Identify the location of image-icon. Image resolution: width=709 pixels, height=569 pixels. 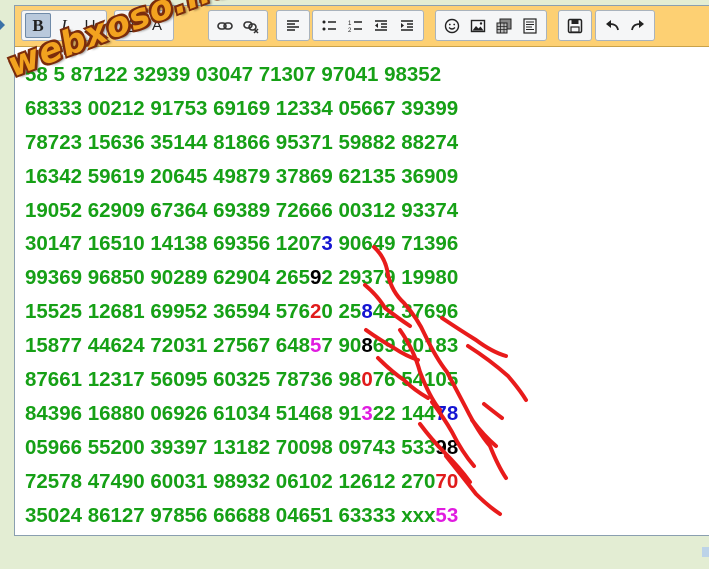
(478, 25).